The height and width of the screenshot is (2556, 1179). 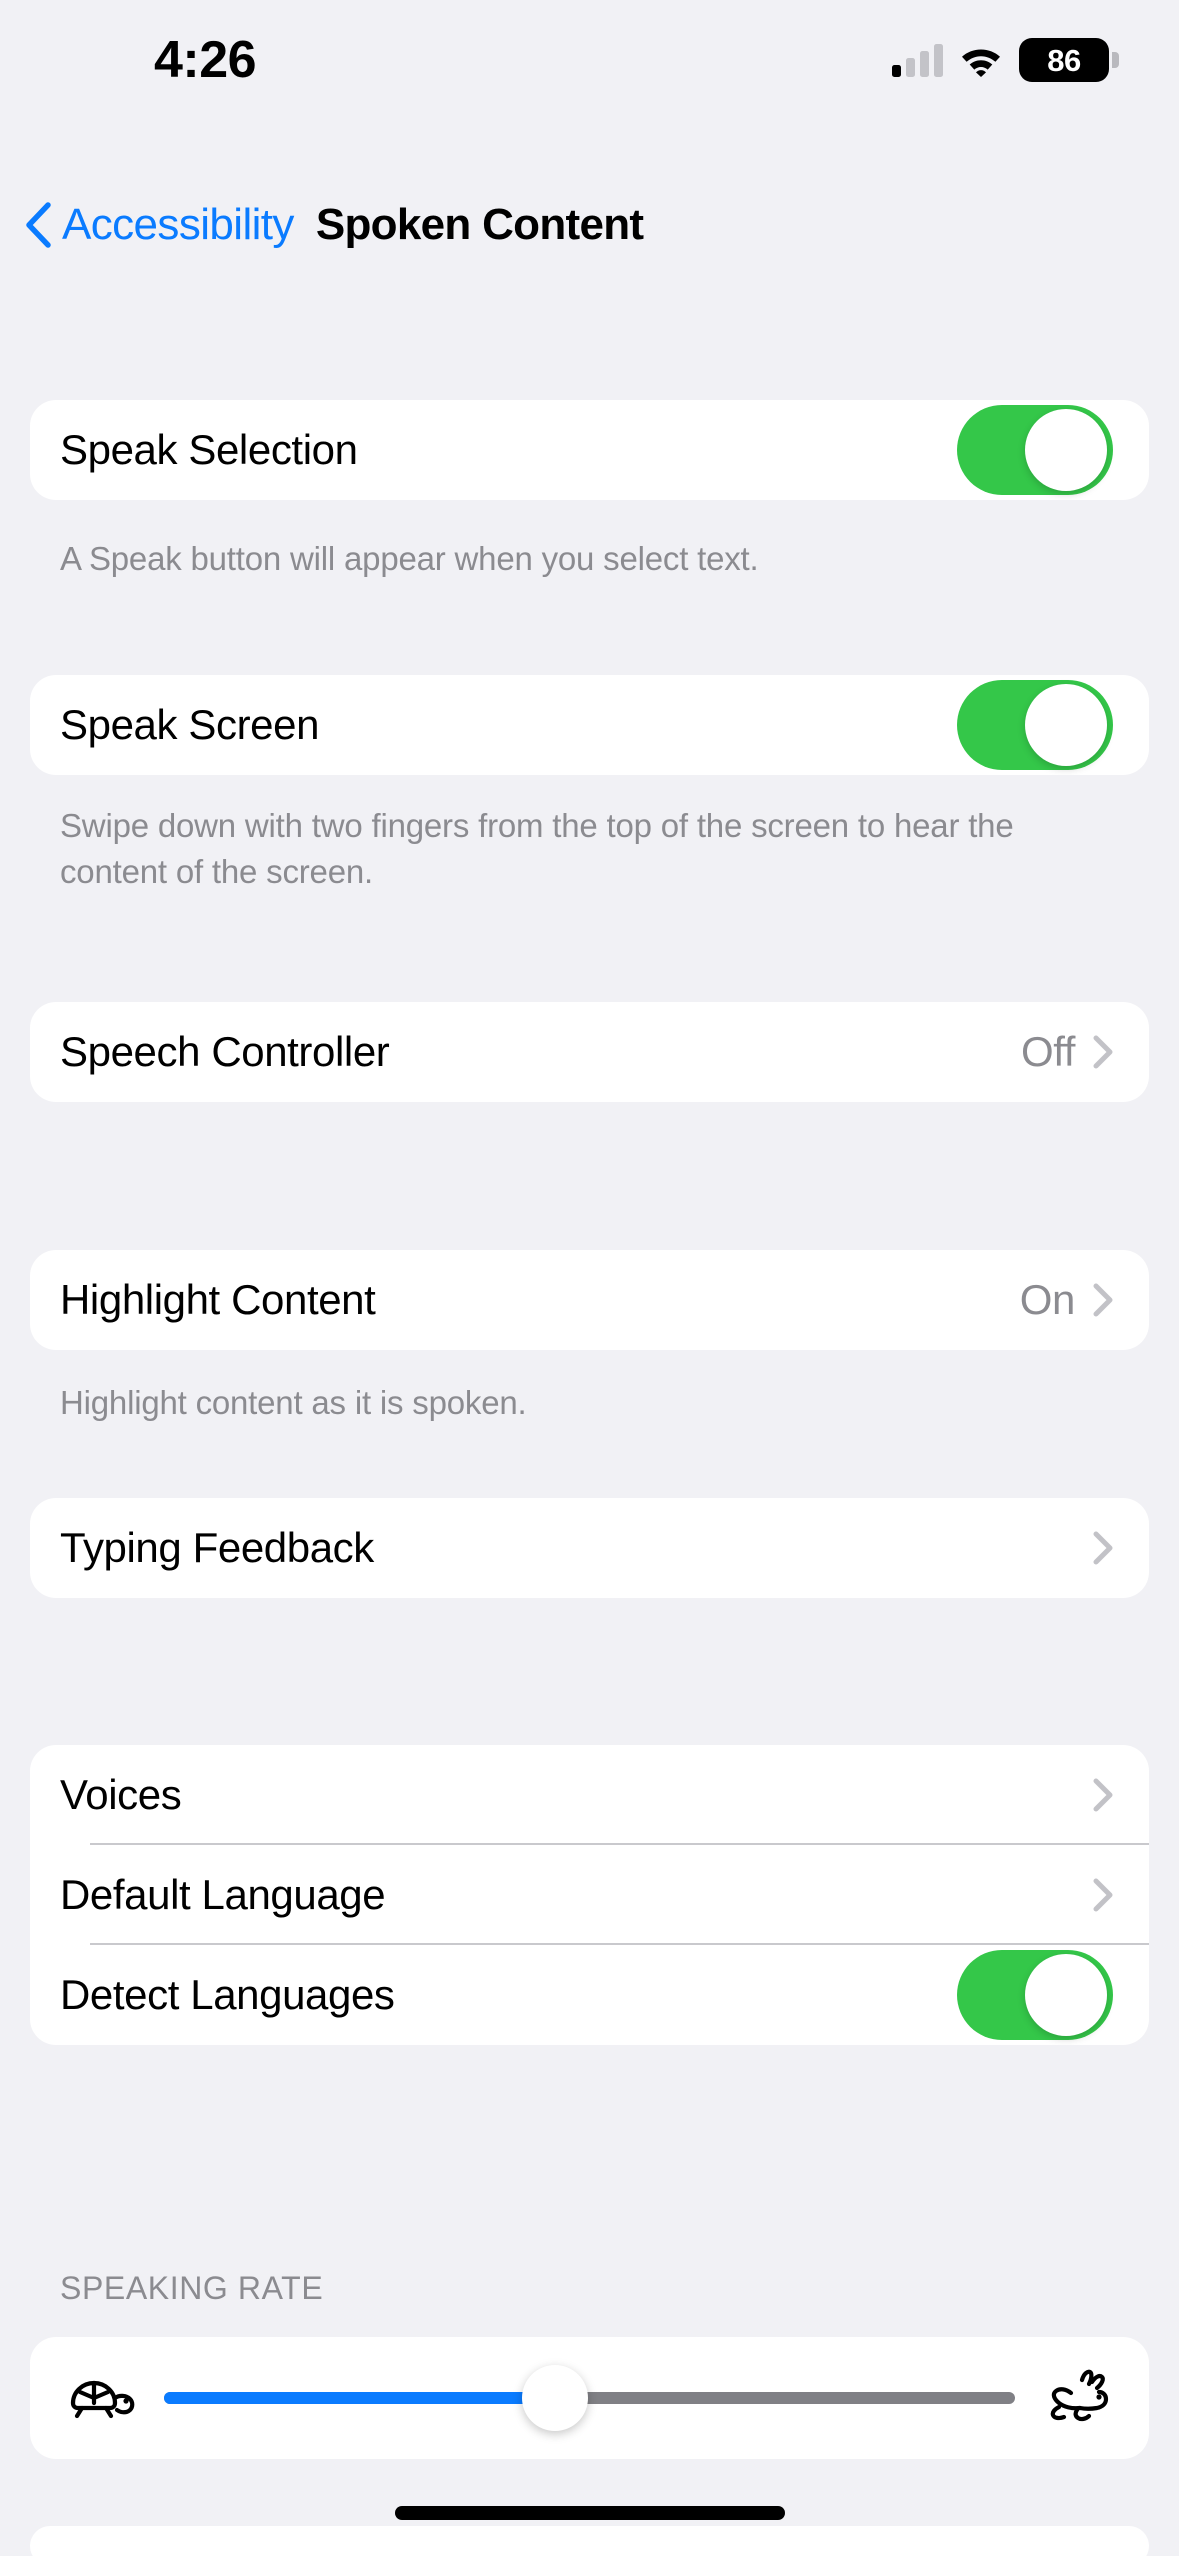 I want to click on status-time: 4:26, so click(x=205, y=60).